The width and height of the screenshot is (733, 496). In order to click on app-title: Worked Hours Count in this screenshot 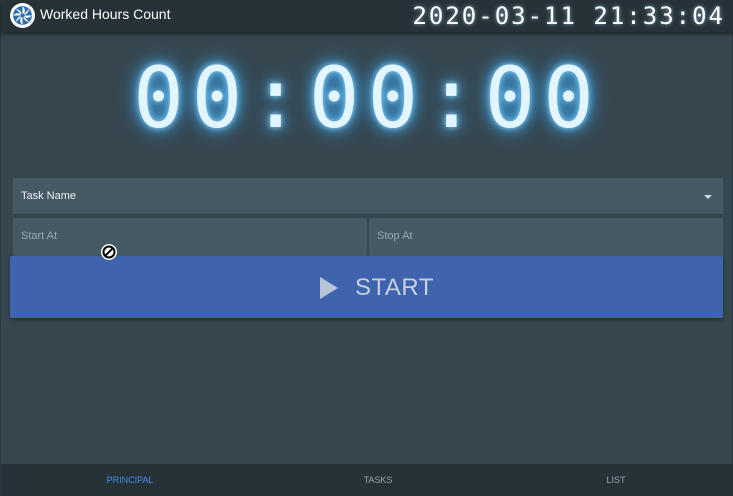, I will do `click(105, 14)`.